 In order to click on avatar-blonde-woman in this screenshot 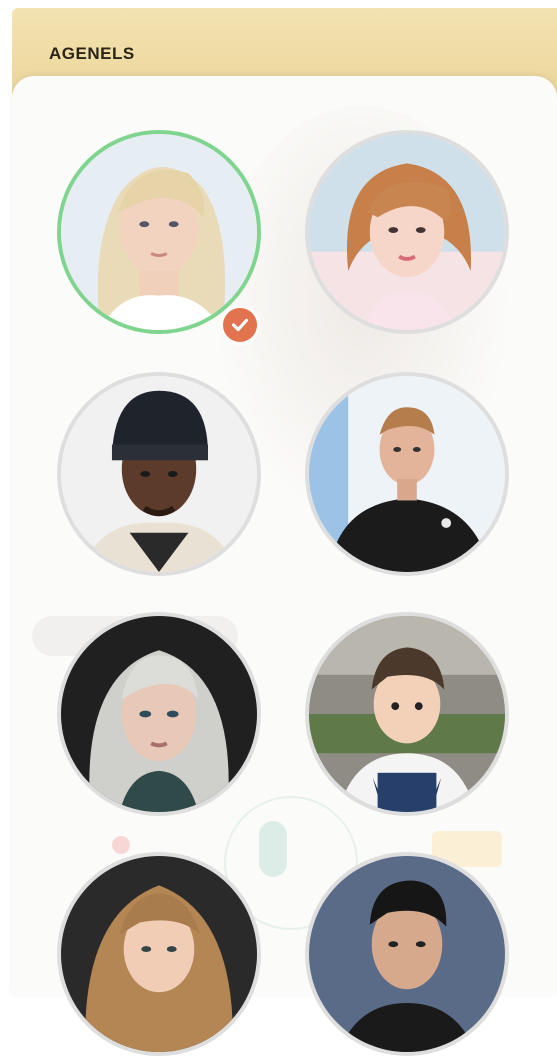, I will do `click(159, 232)`.